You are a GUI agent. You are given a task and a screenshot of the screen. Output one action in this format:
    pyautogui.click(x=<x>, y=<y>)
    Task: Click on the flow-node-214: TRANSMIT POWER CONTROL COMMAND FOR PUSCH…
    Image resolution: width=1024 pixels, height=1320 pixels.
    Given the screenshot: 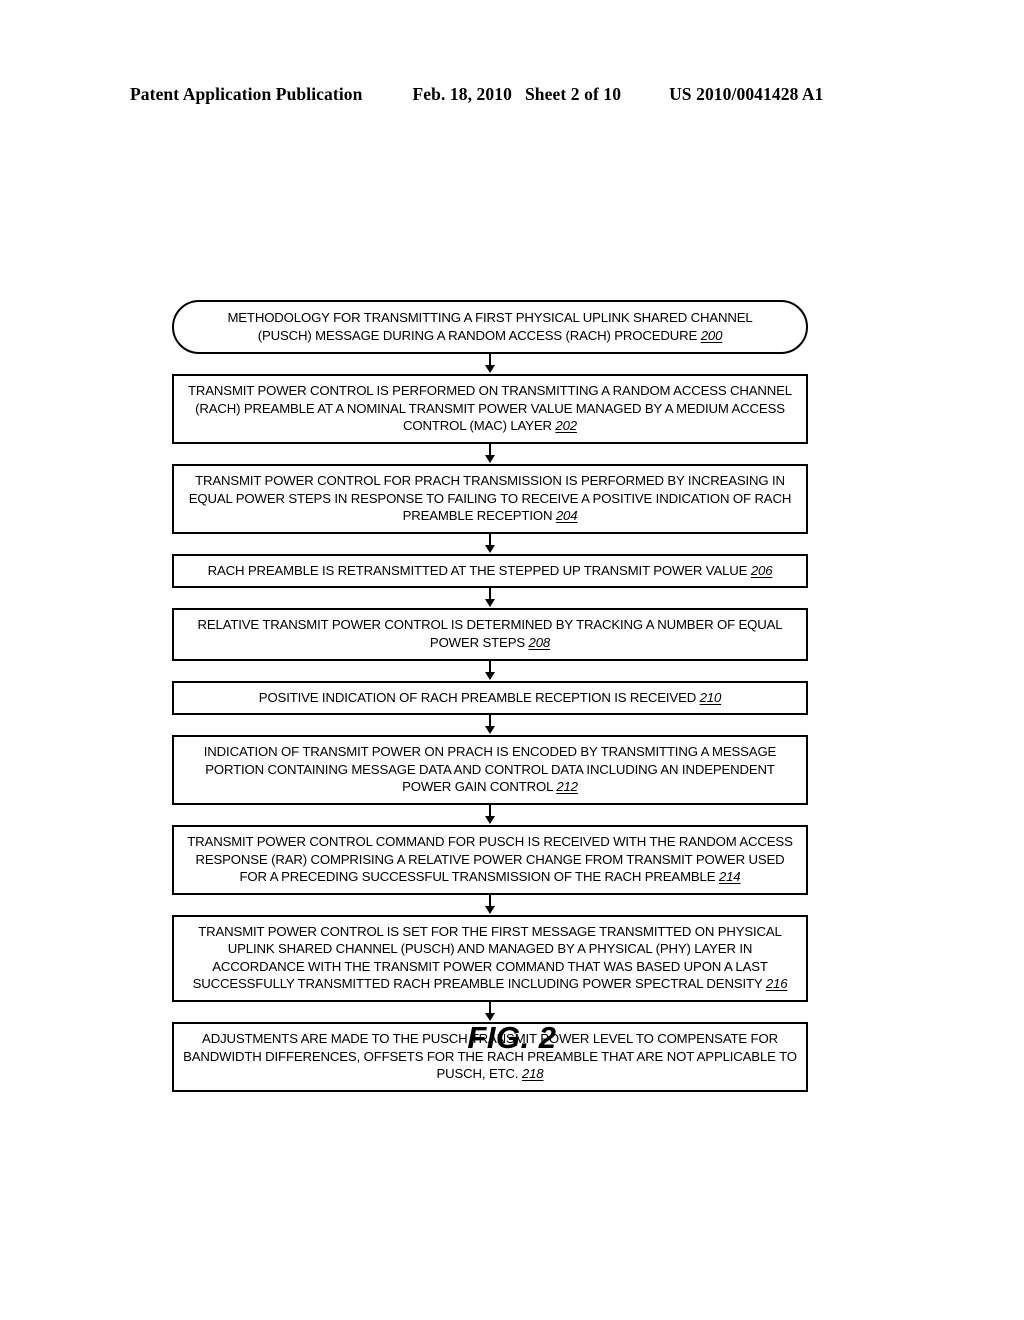 What is the action you would take?
    pyautogui.click(x=490, y=859)
    